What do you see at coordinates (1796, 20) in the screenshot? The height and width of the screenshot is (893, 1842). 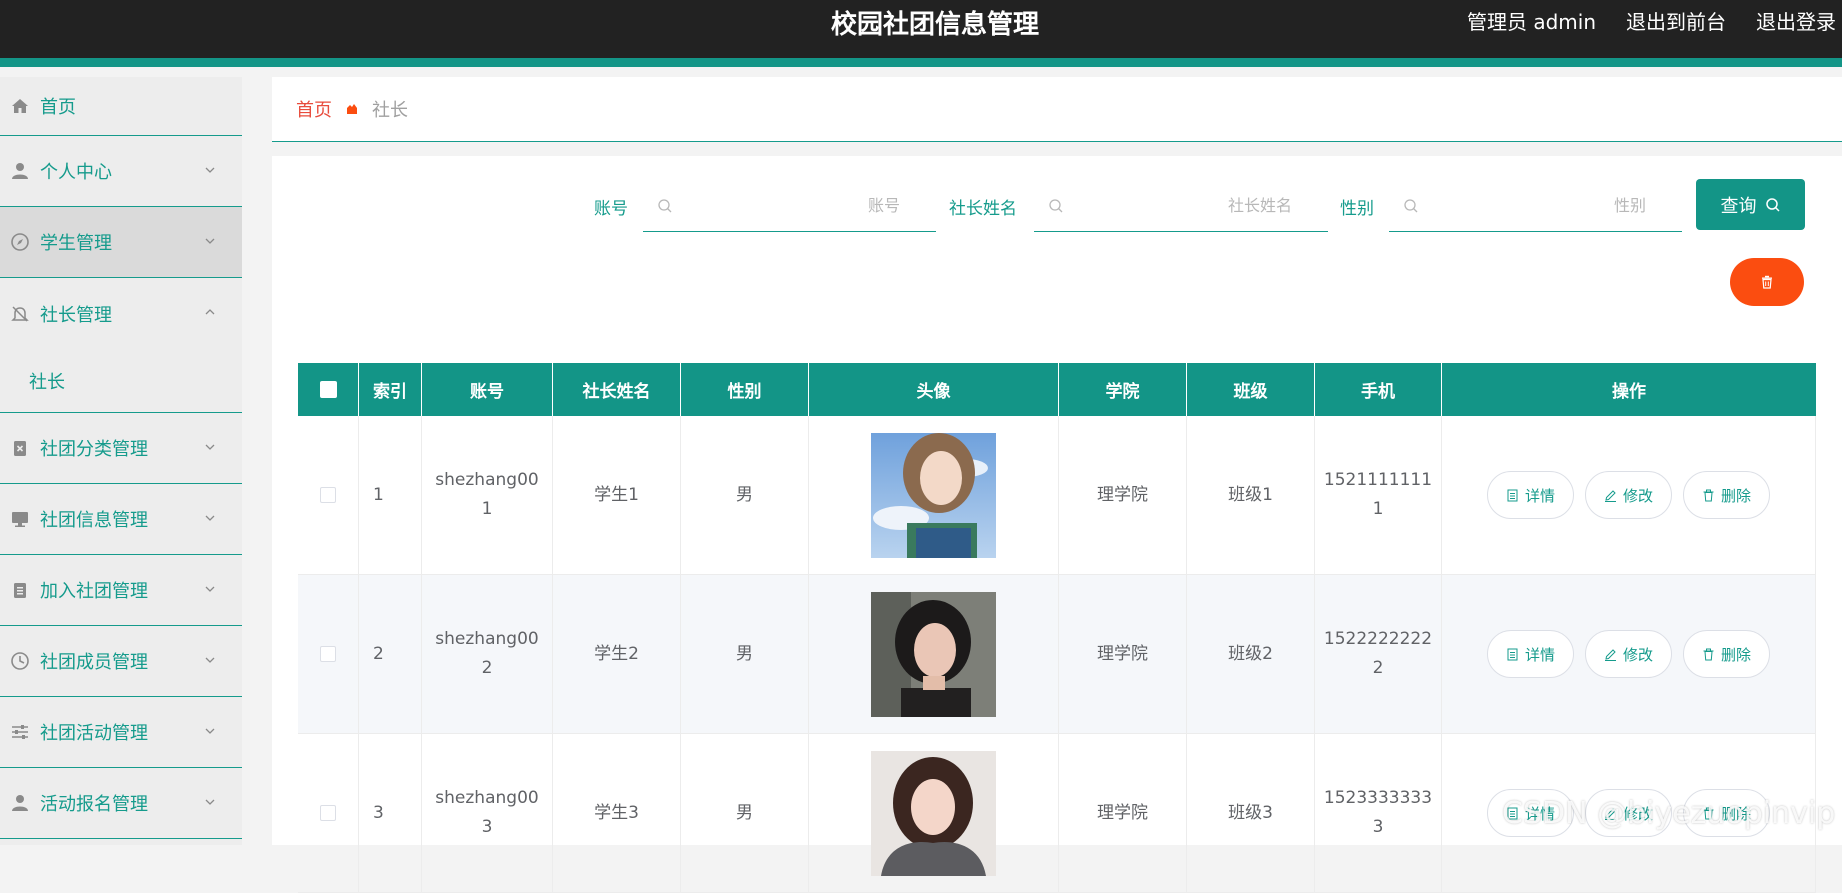 I see `logout-link: 退出登录` at bounding box center [1796, 20].